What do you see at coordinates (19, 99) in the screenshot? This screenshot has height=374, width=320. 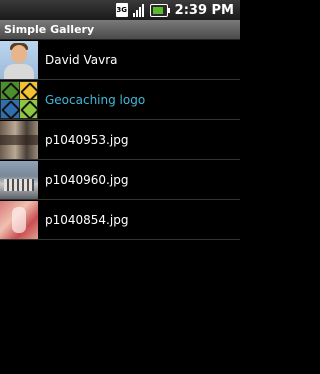 I see `thumbnail-geocaching-logo` at bounding box center [19, 99].